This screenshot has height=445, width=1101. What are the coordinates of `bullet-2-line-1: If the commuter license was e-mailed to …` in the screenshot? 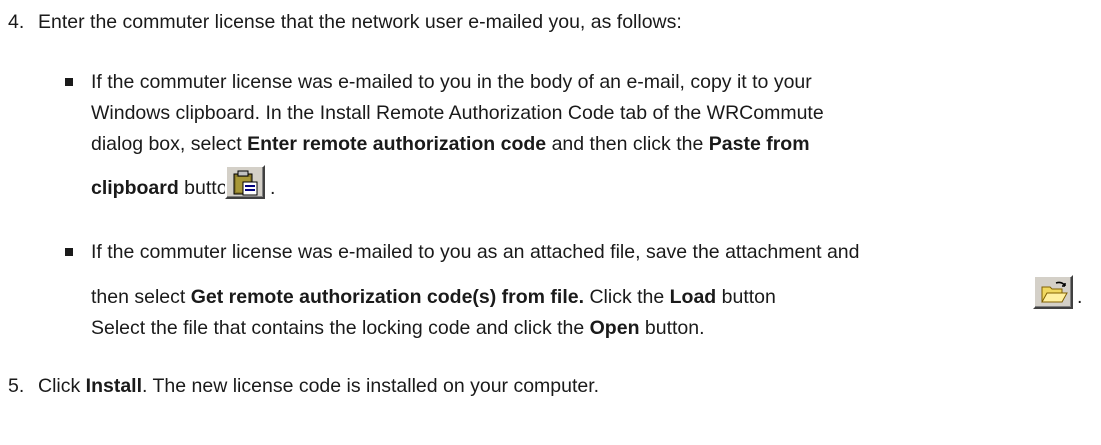 It's located at (475, 252).